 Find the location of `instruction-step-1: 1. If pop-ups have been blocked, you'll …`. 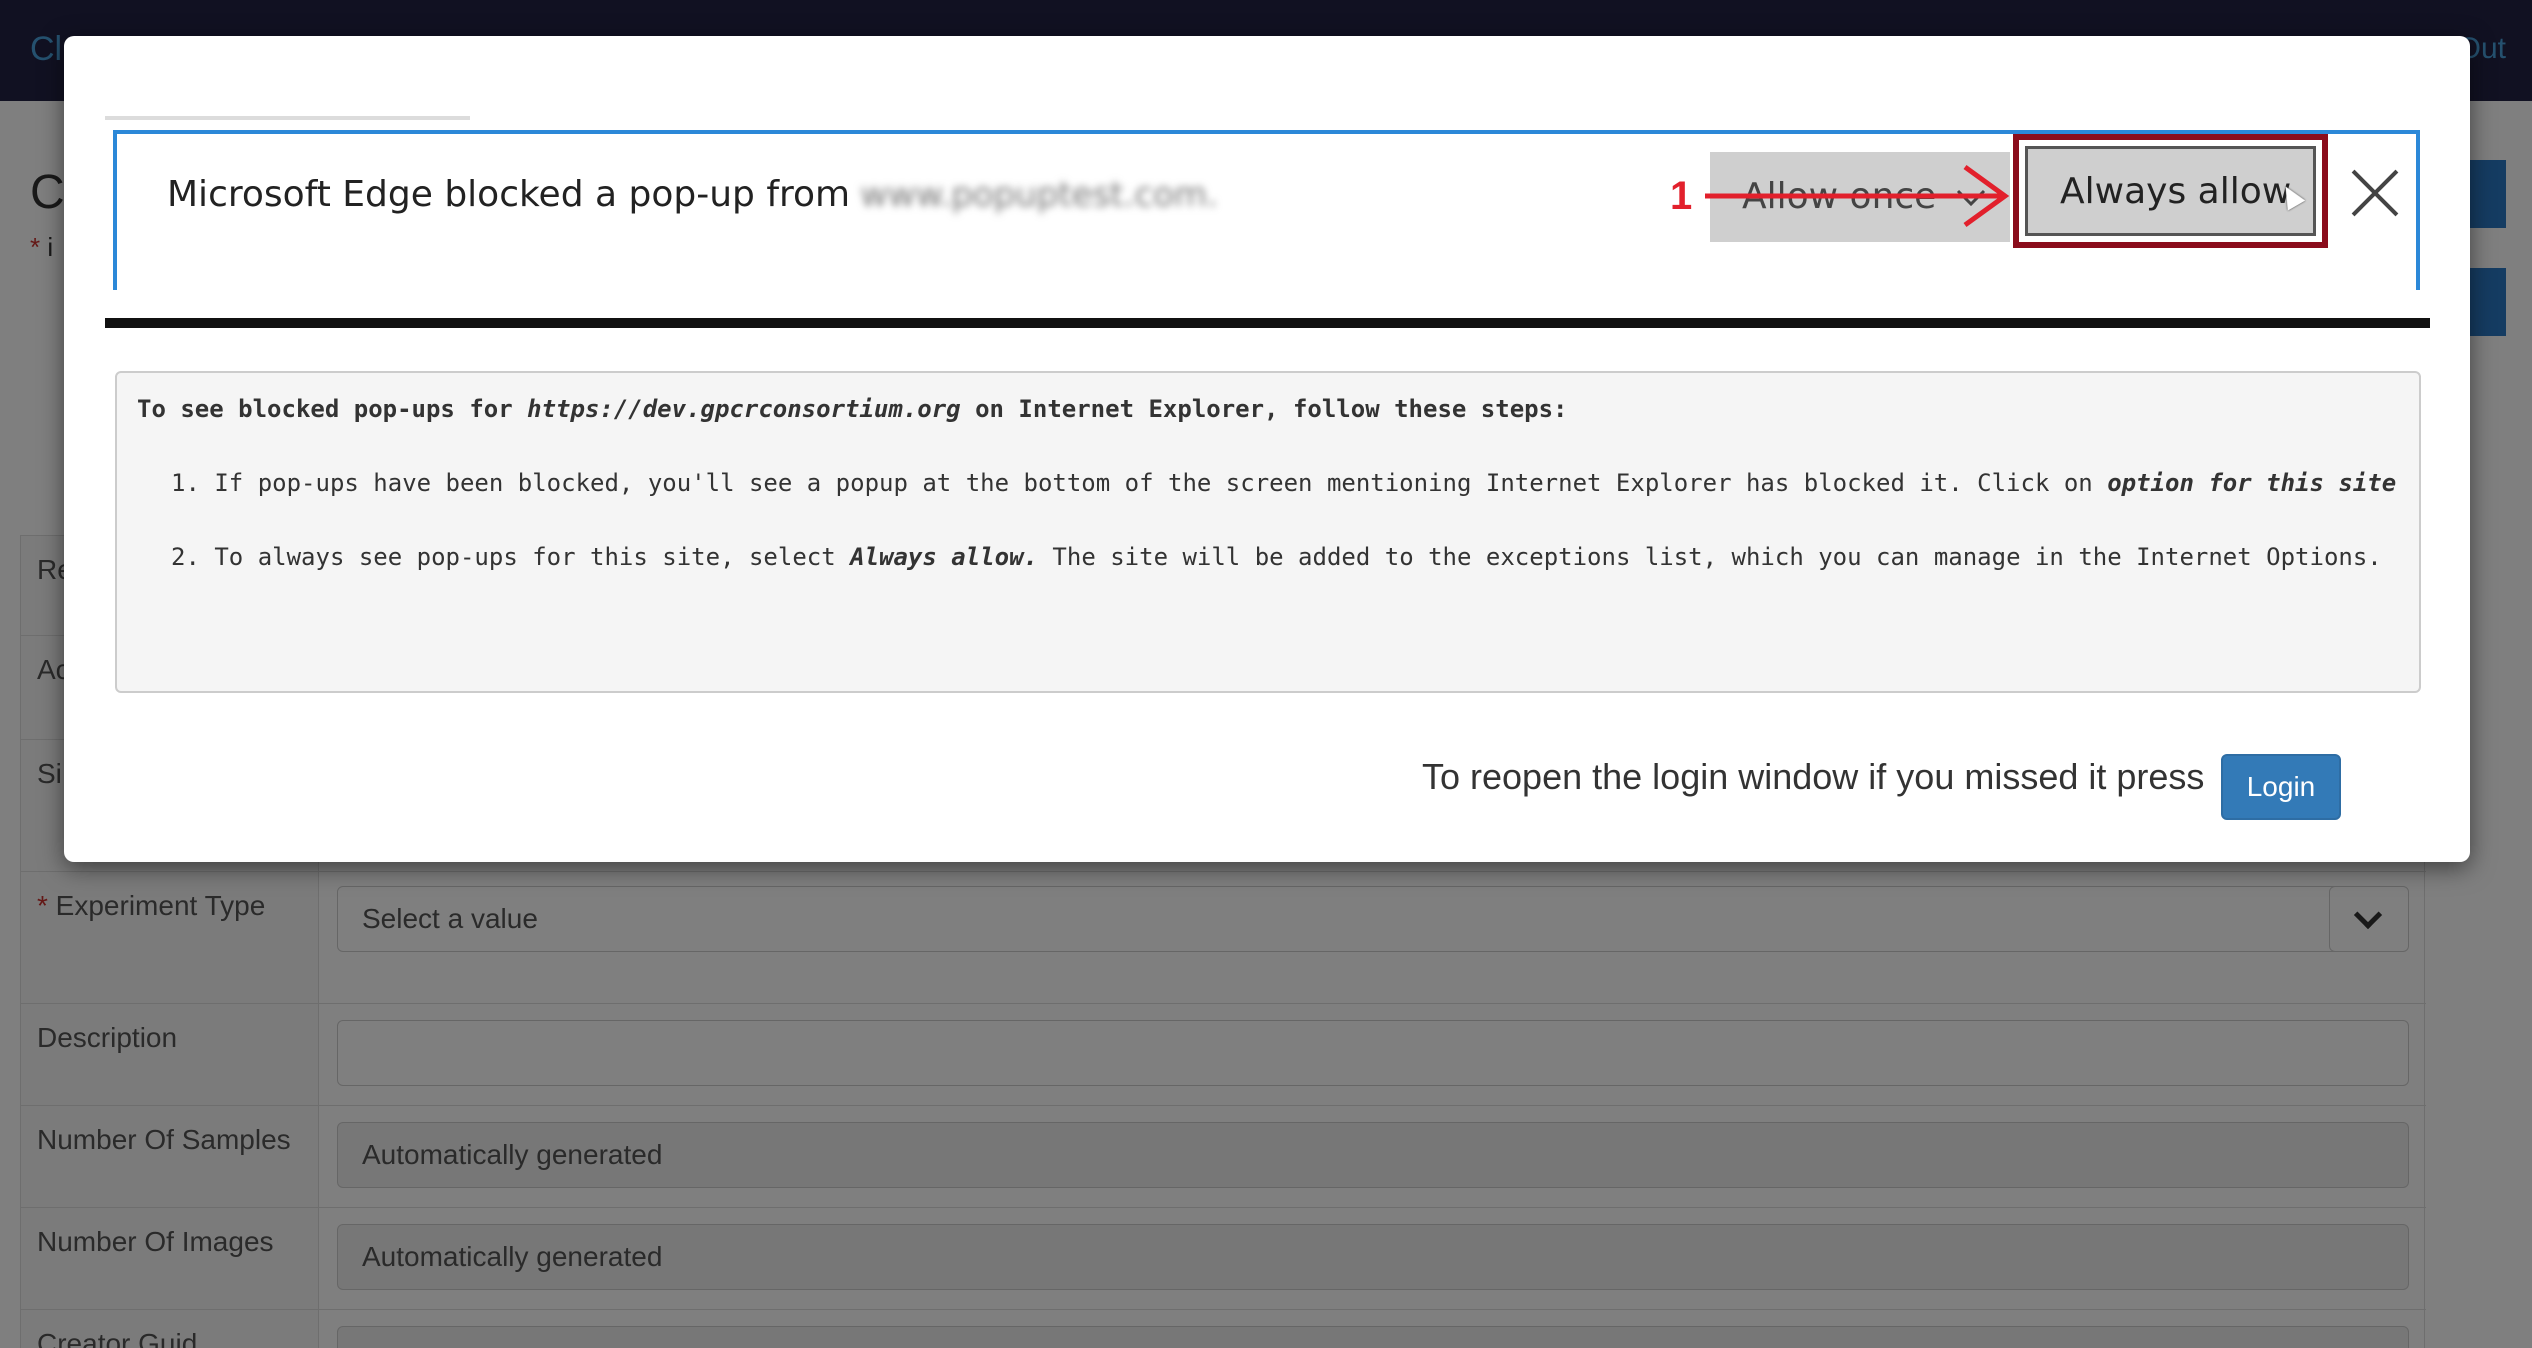

instruction-step-1: 1. If pop-ups have been blocked, you'll … is located at coordinates (1283, 483).